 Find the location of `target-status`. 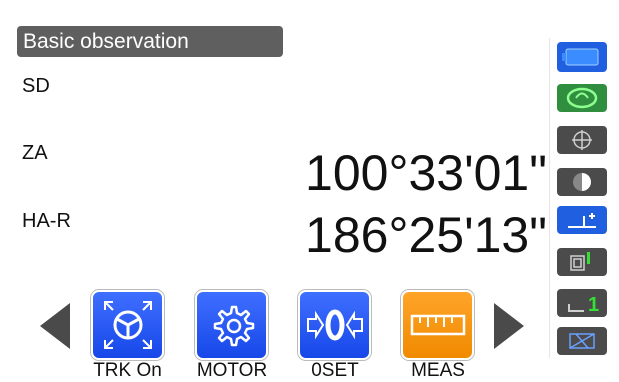

target-status is located at coordinates (582, 140).